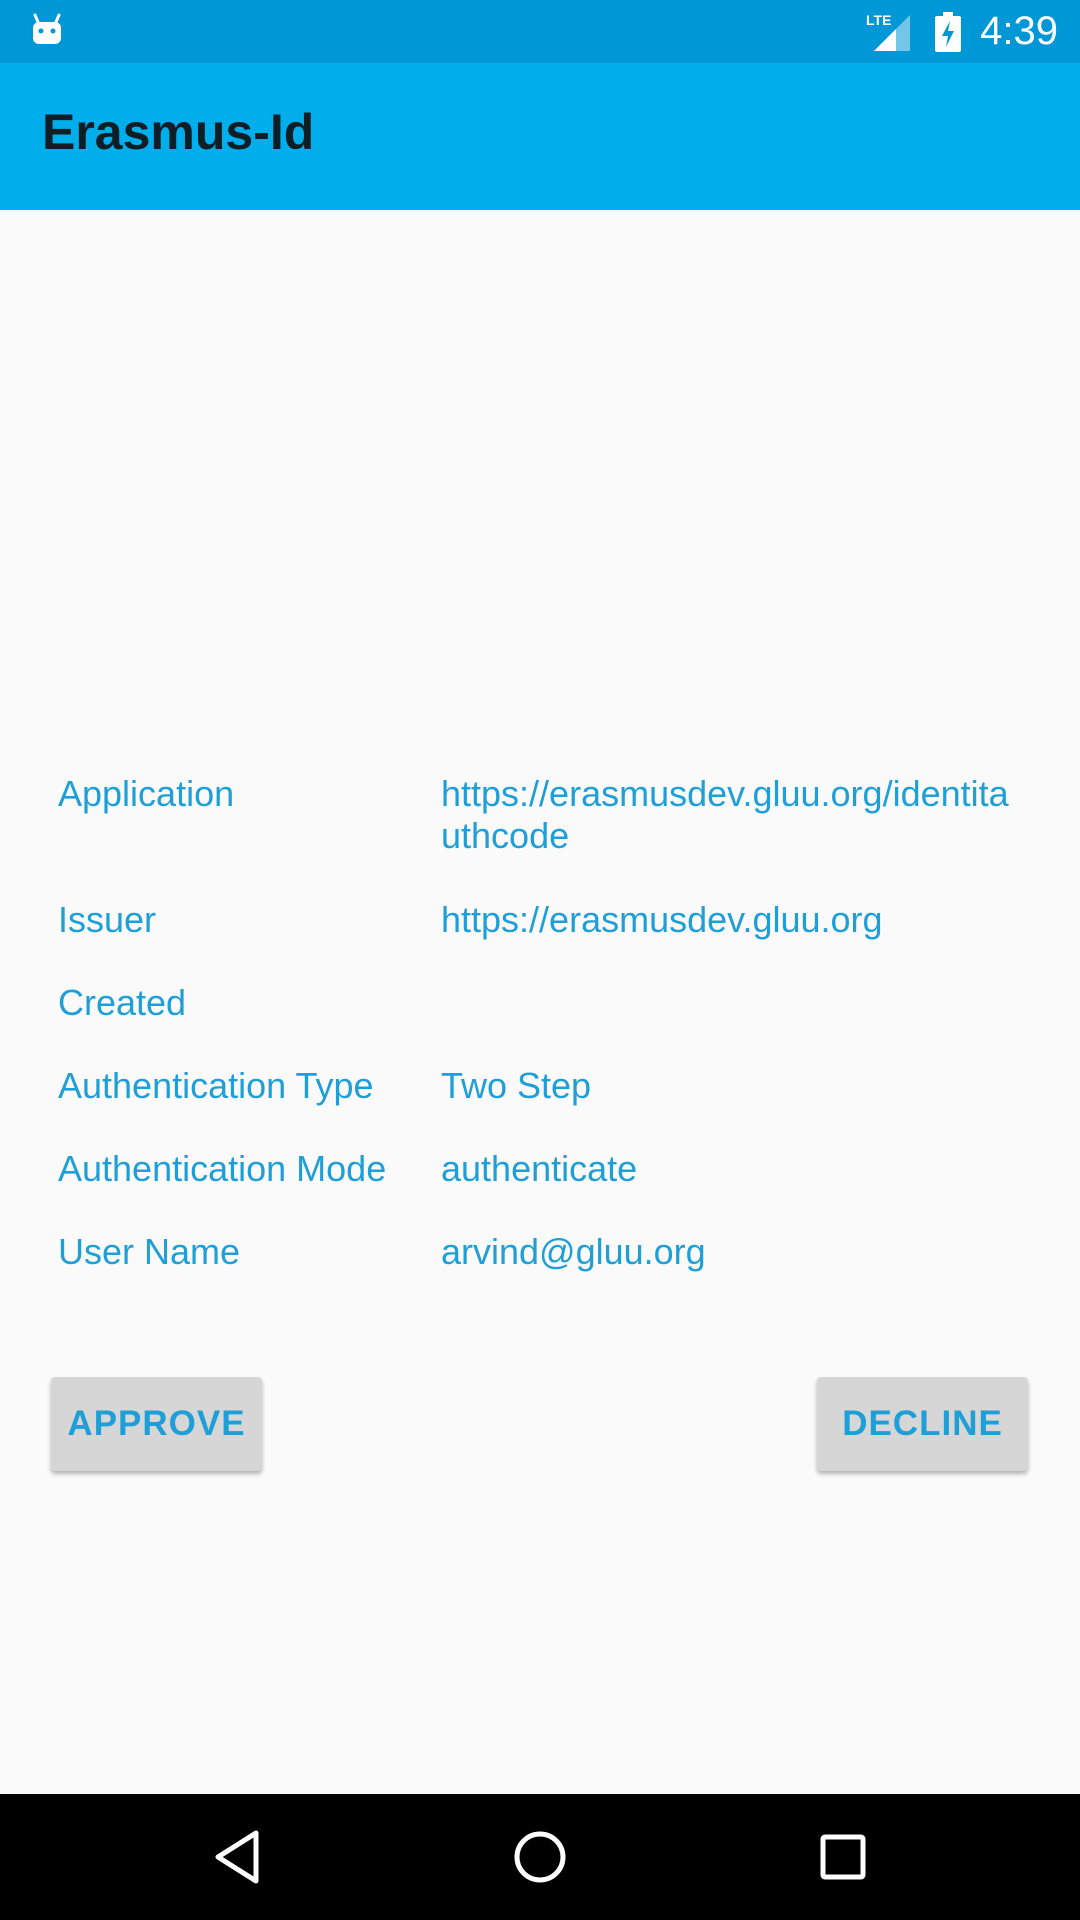  I want to click on application-label: Application, so click(146, 793).